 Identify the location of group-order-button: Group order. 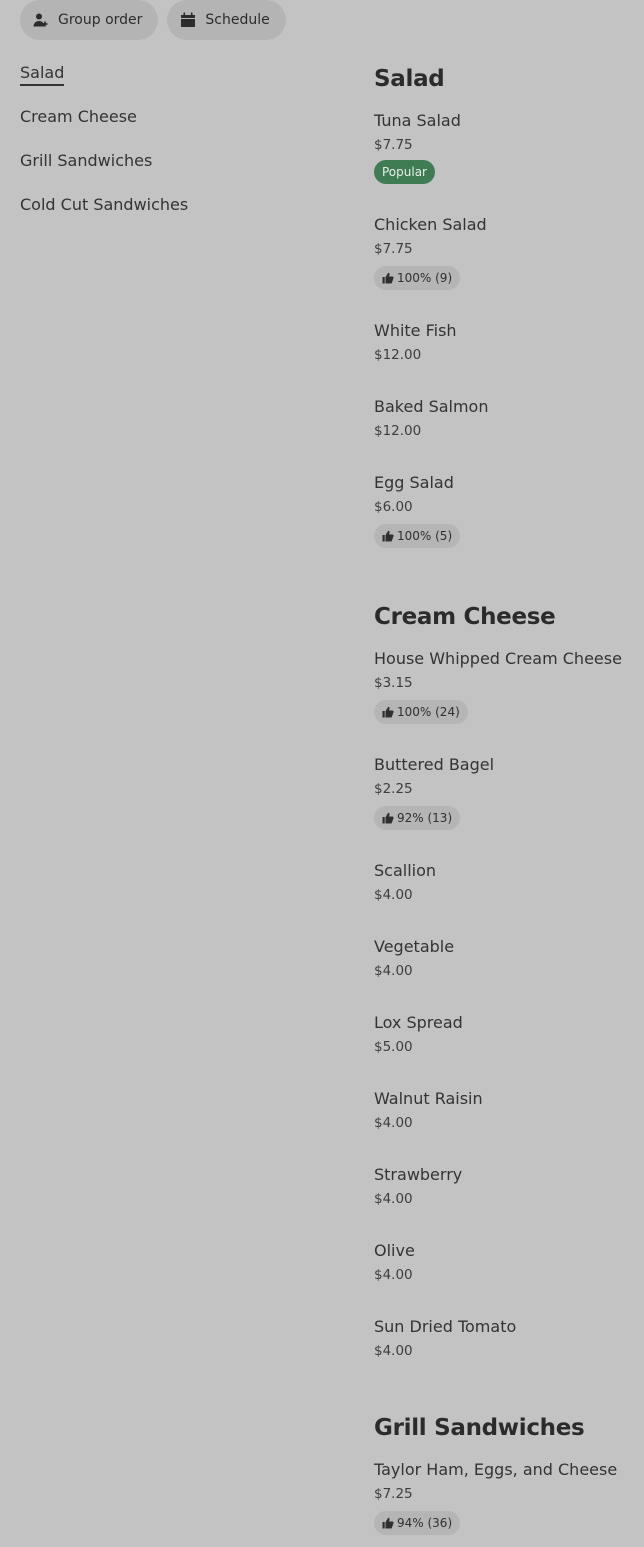
(89, 20).